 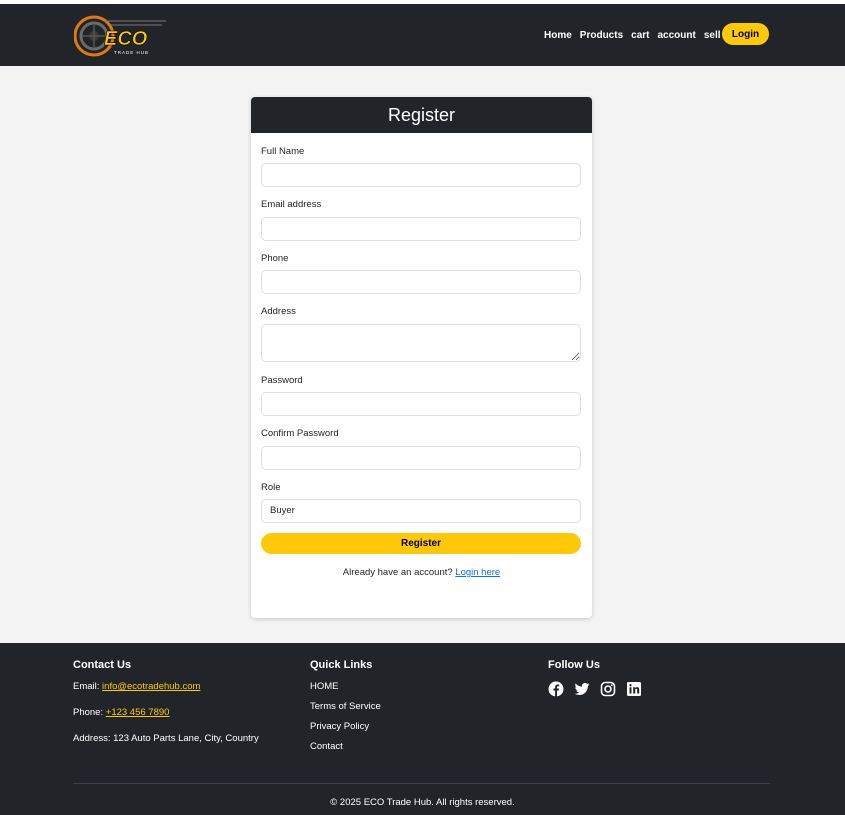 What do you see at coordinates (102, 665) in the screenshot?
I see `contact-title: Contact Us` at bounding box center [102, 665].